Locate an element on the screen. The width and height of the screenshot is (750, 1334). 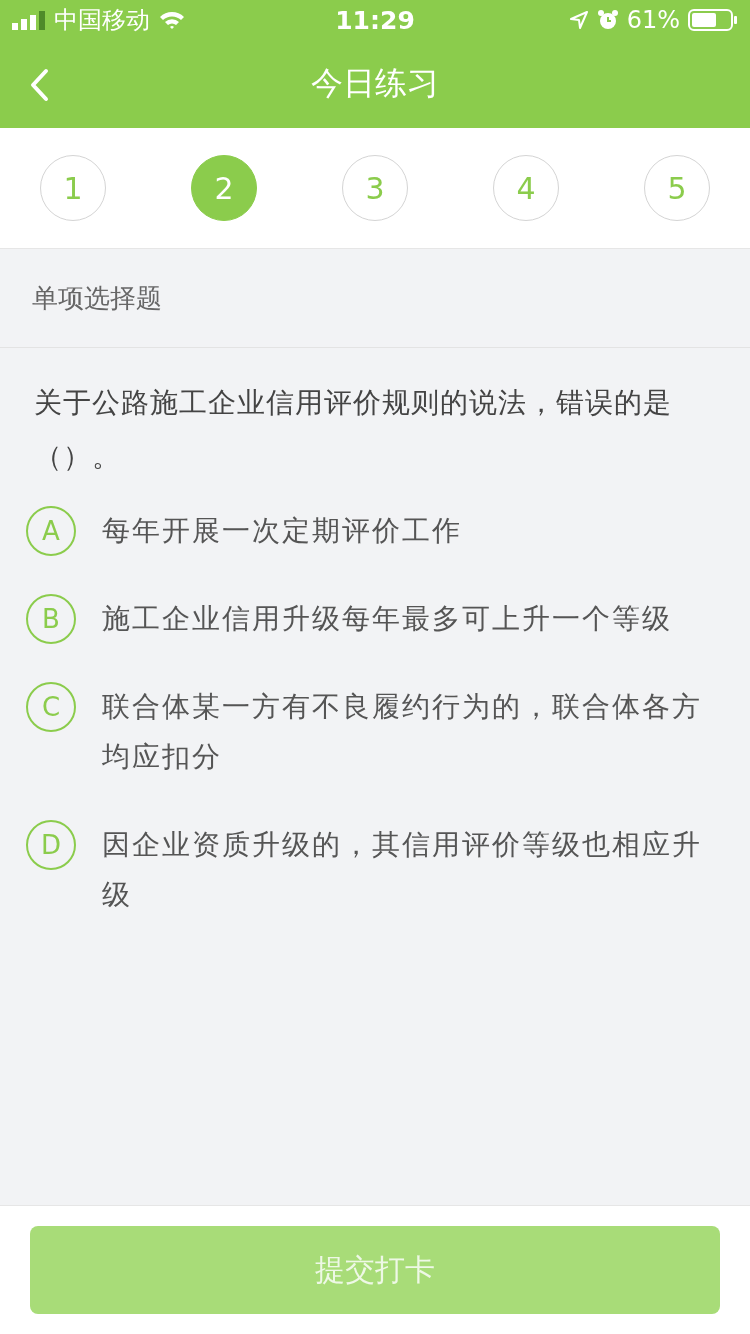
page-title: 今日练习 is located at coordinates (375, 83).